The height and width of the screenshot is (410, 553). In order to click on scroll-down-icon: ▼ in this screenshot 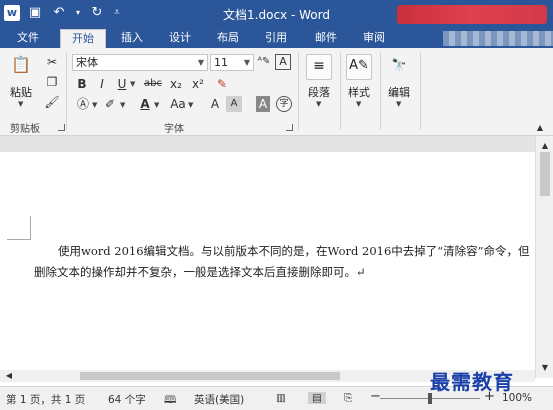, I will do `click(545, 368)`.